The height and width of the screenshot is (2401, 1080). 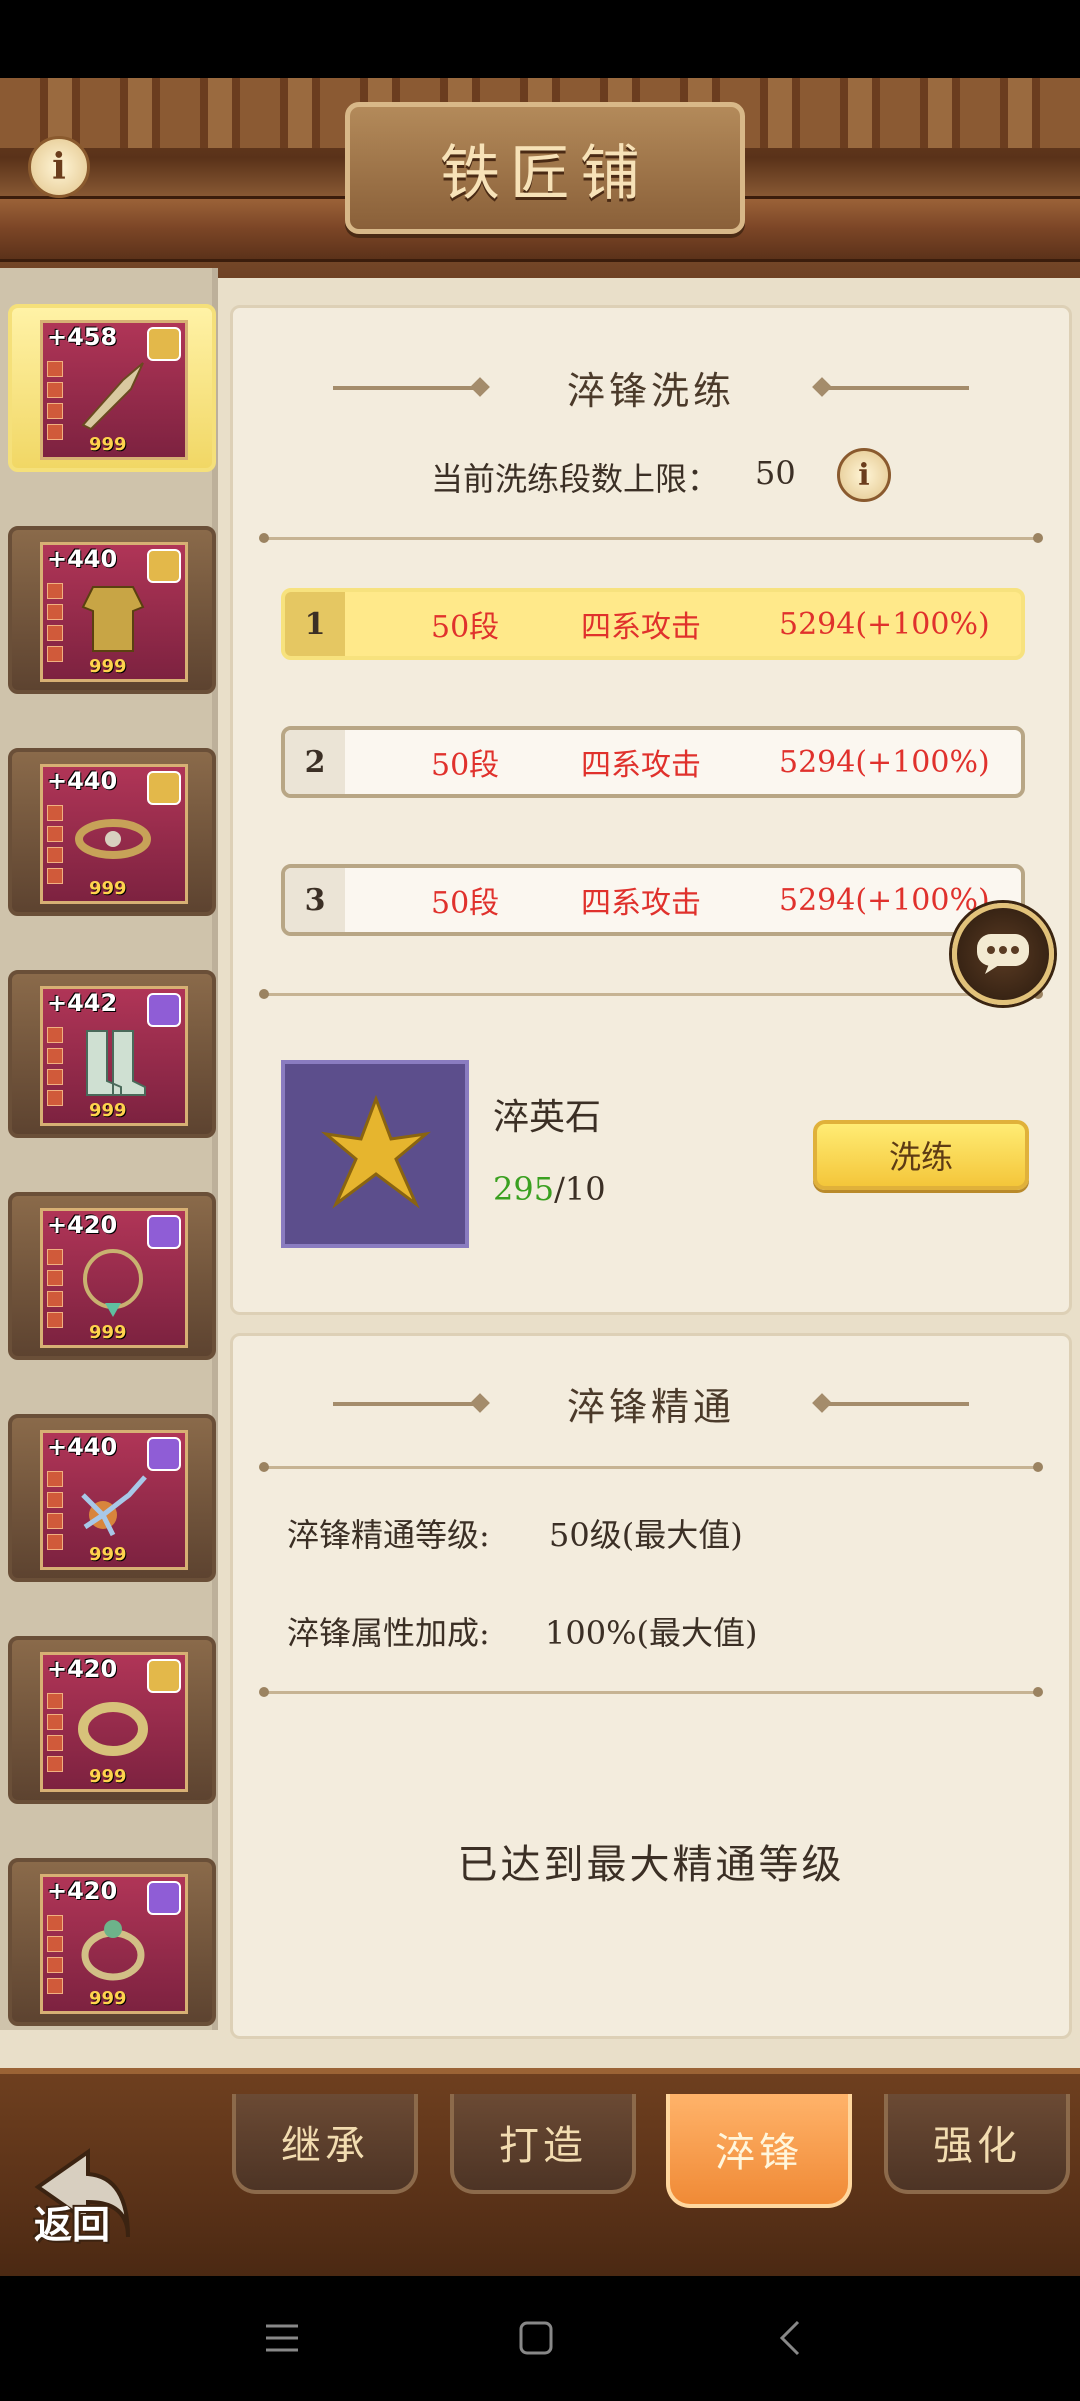 I want to click on material-amount: 295/10, so click(x=549, y=1189).